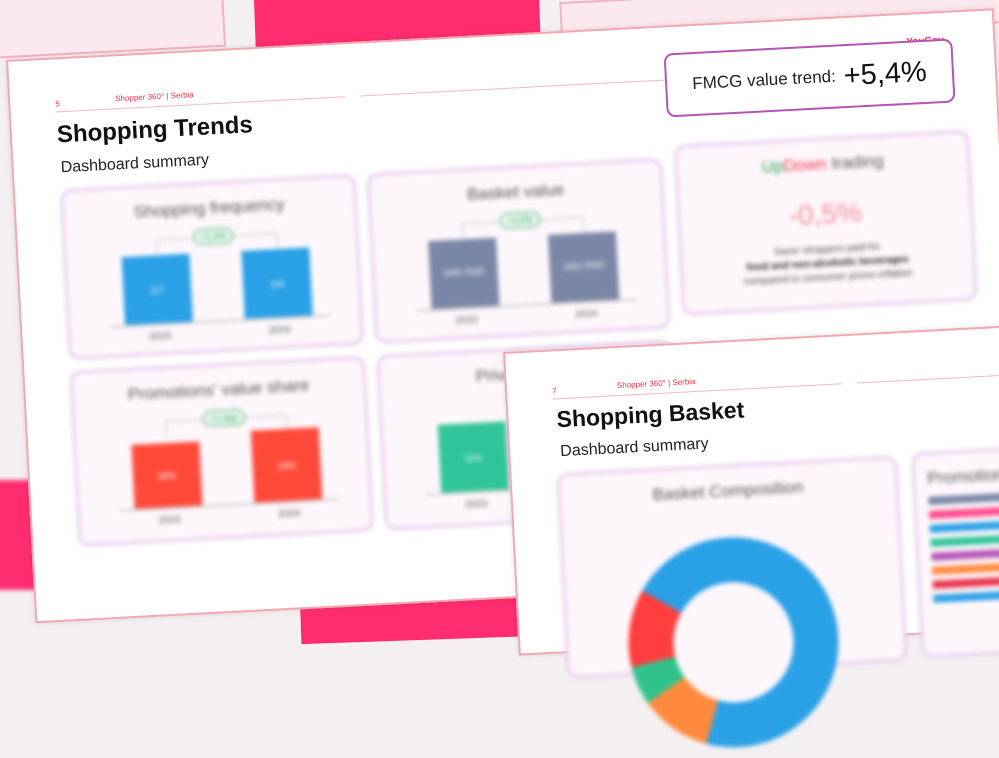 This screenshot has height=758, width=999. Describe the element at coordinates (213, 236) in the screenshot. I see `delta-badge: +1,4%` at that location.